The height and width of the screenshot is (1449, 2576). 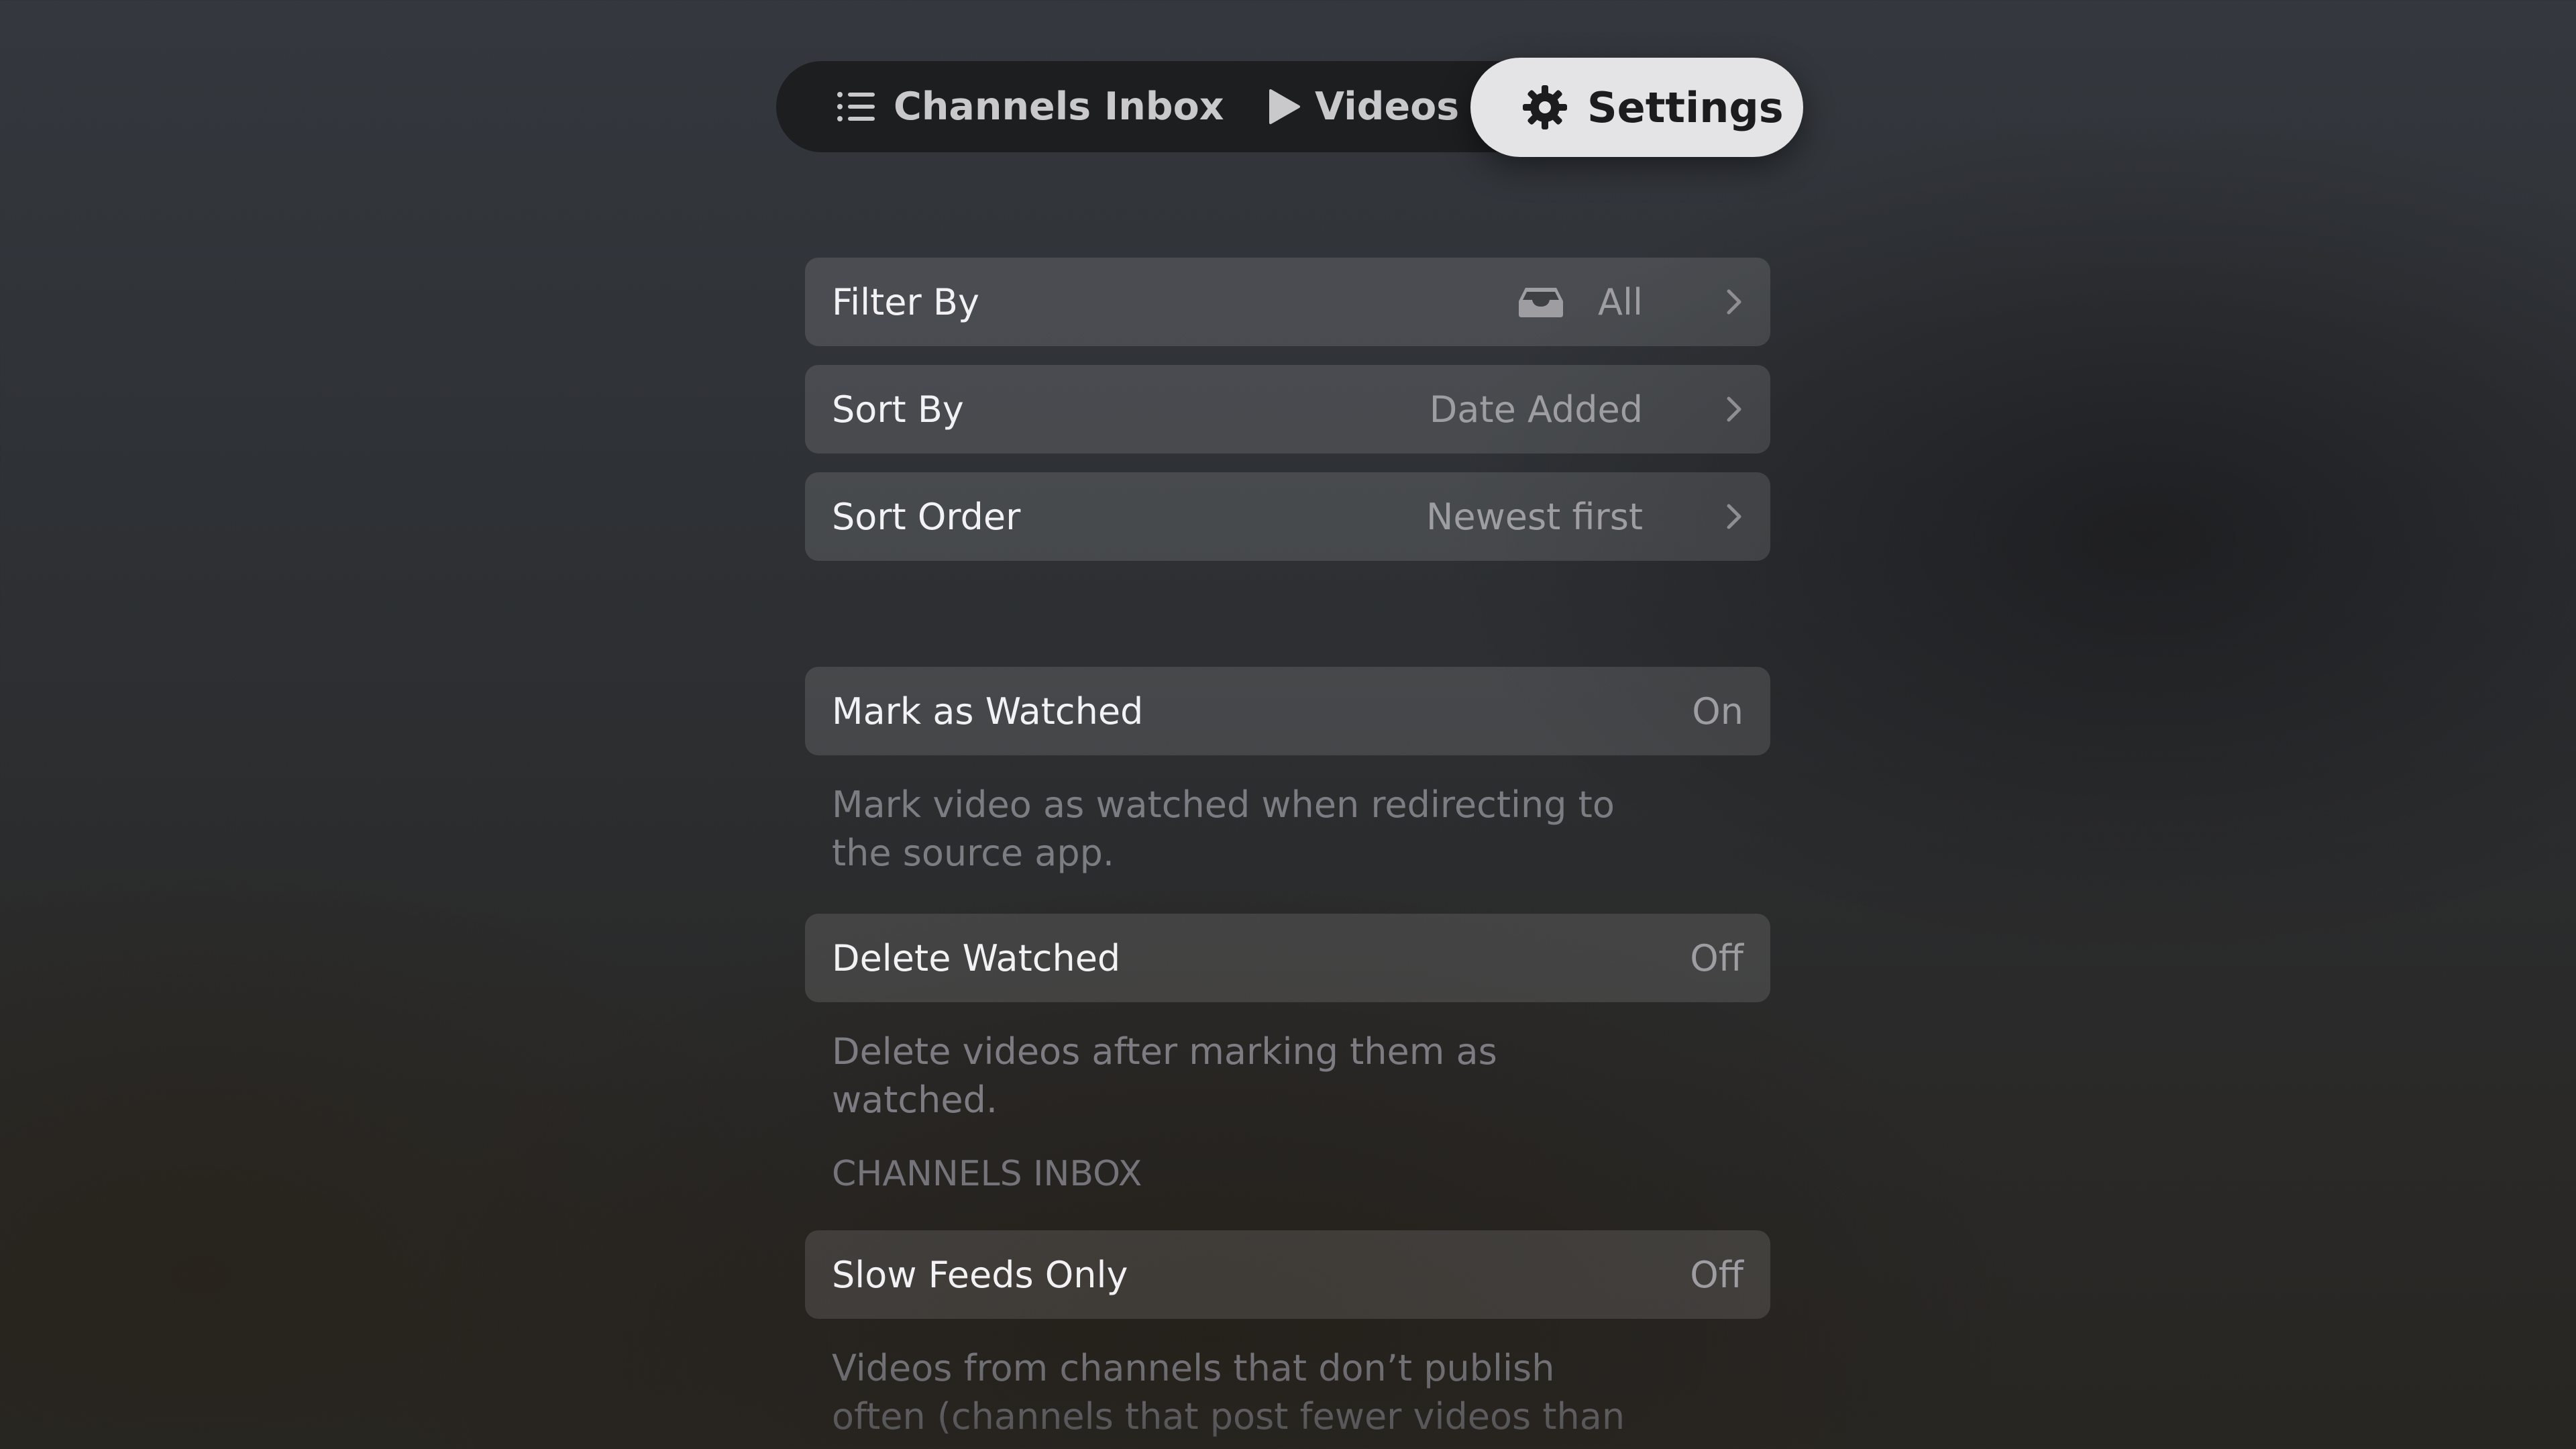 What do you see at coordinates (1534, 516) in the screenshot?
I see `sort-order-value: Newest first` at bounding box center [1534, 516].